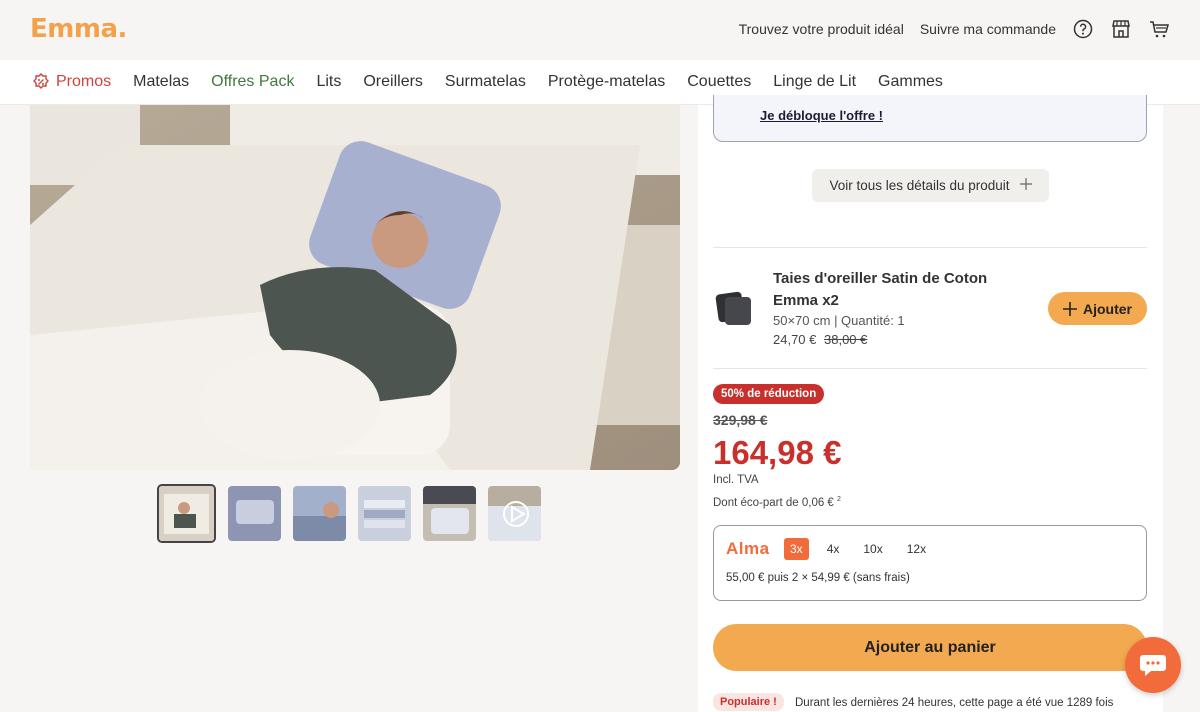  What do you see at coordinates (916, 549) in the screenshot?
I see `alma-option-12x: 12x` at bounding box center [916, 549].